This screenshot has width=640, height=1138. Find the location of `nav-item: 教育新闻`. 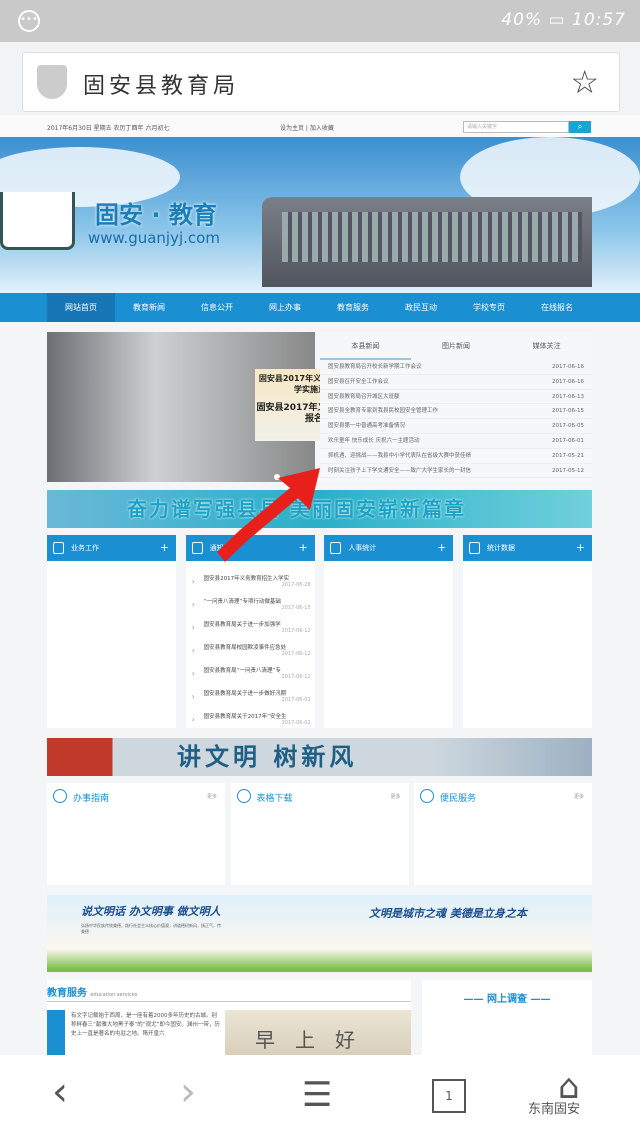

nav-item: 教育新闻 is located at coordinates (149, 307).